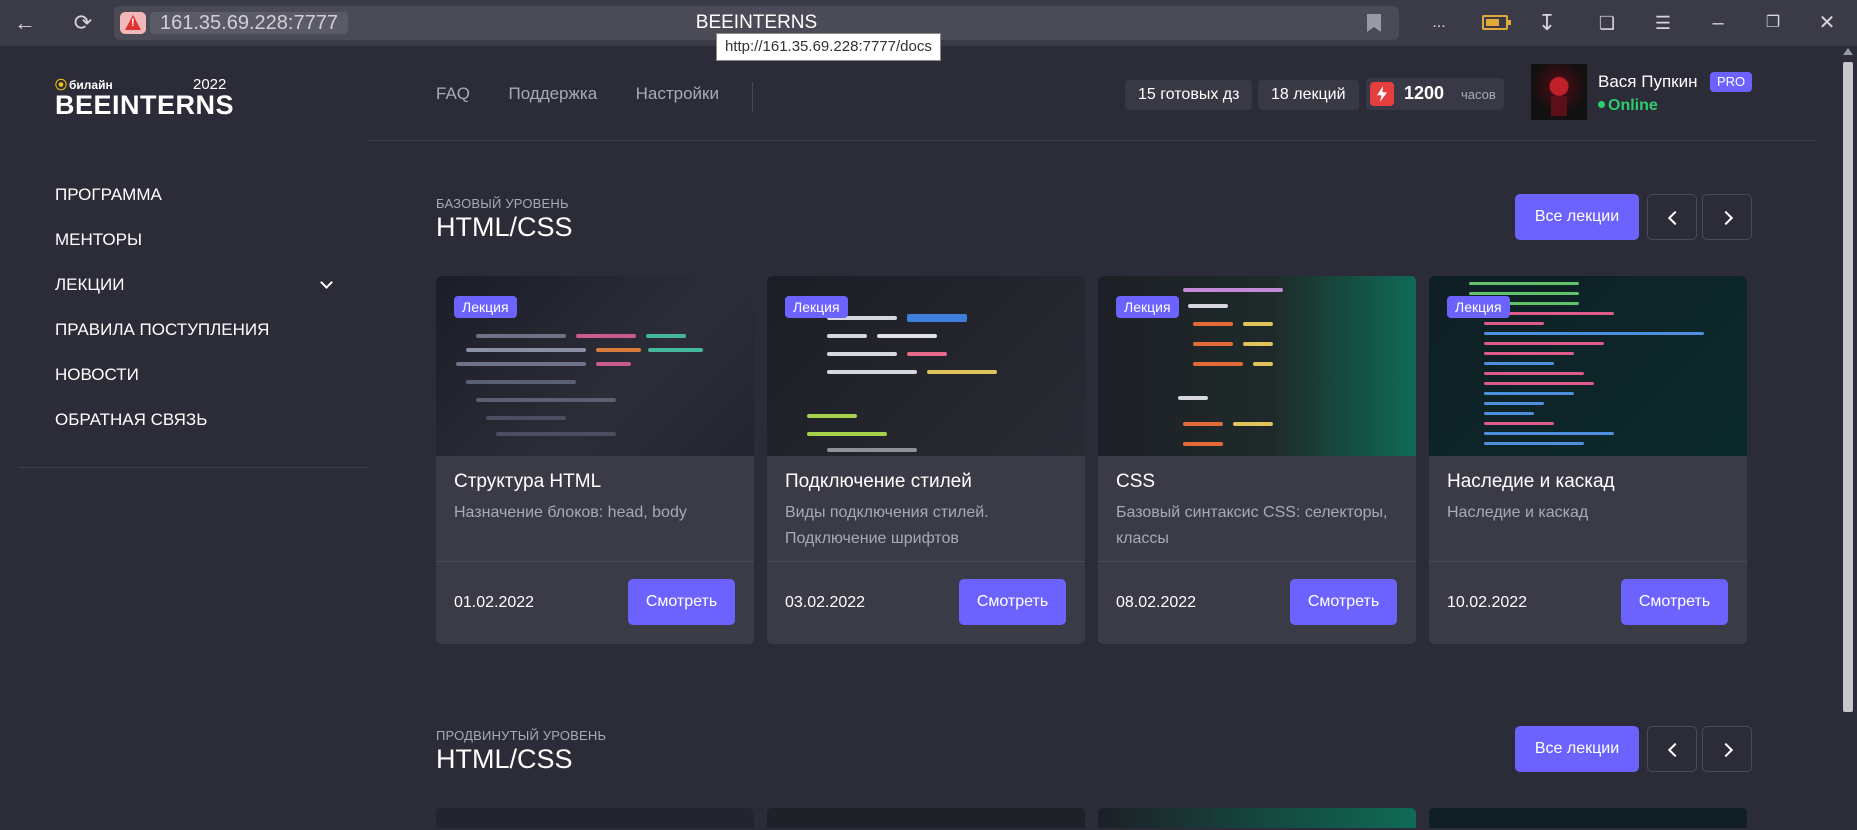 This screenshot has width=1857, height=830. I want to click on online-status: Online, so click(1628, 106).